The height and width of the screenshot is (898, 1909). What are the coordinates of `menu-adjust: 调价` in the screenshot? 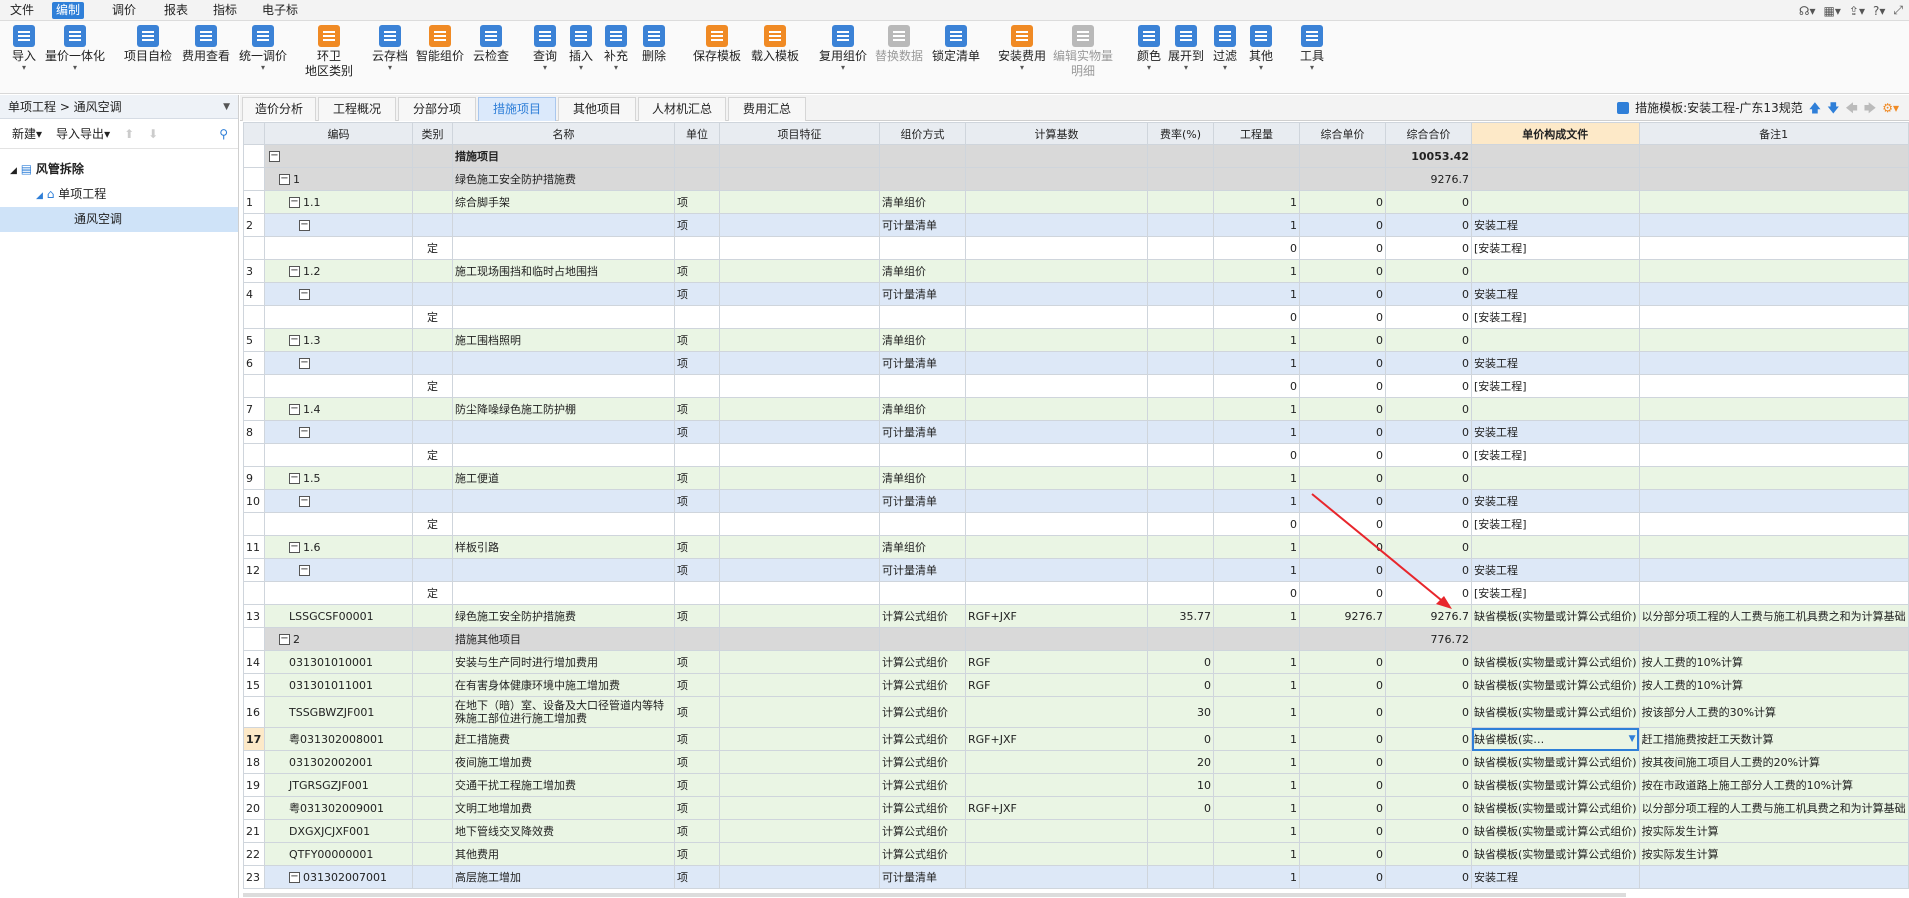 It's located at (124, 10).